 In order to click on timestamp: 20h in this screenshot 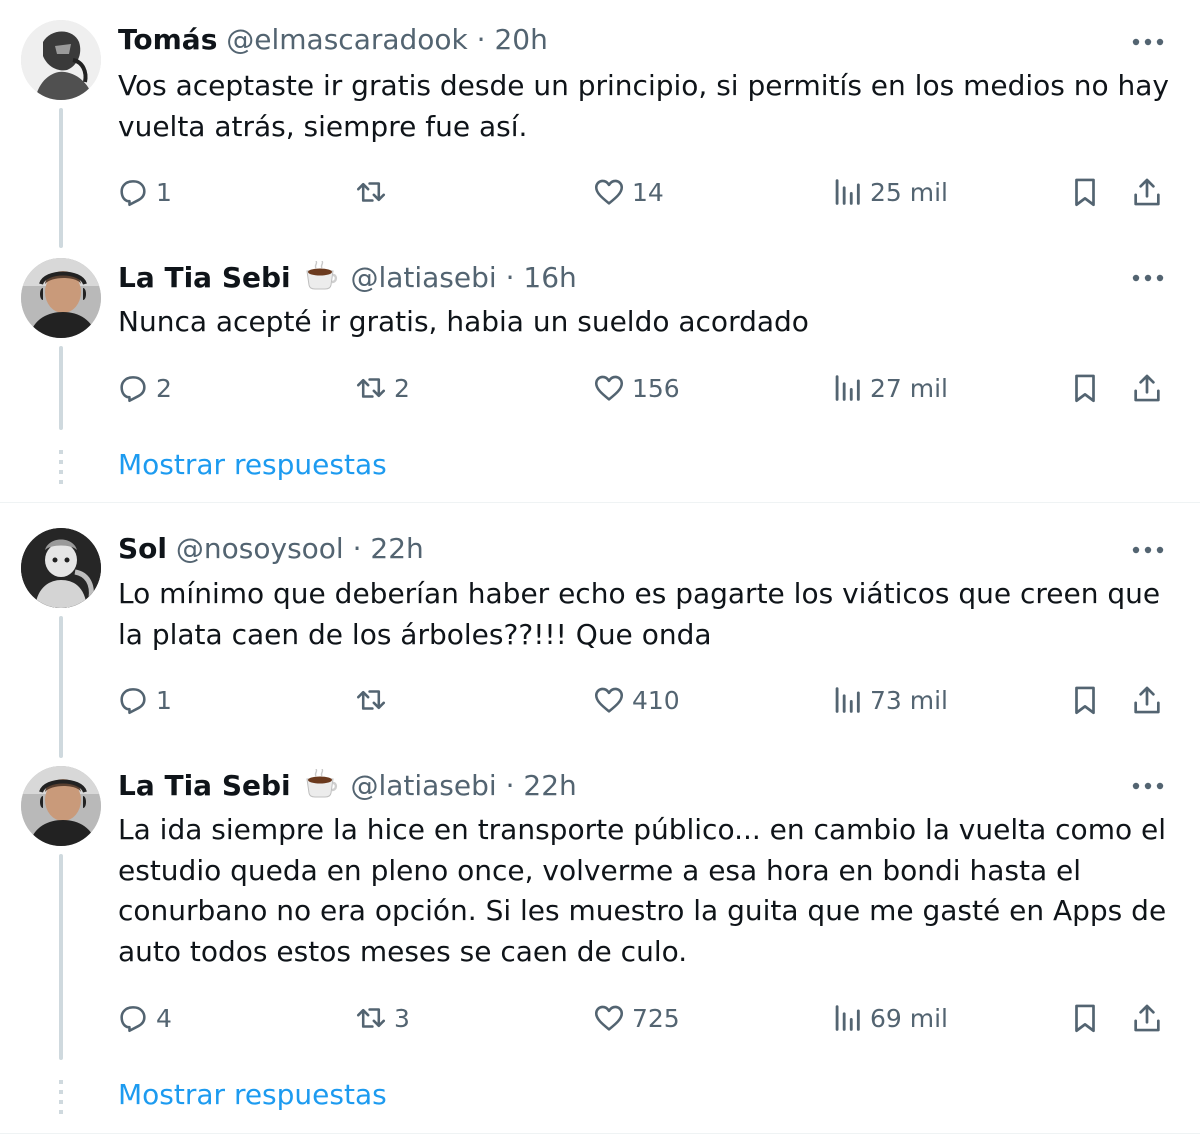, I will do `click(520, 39)`.